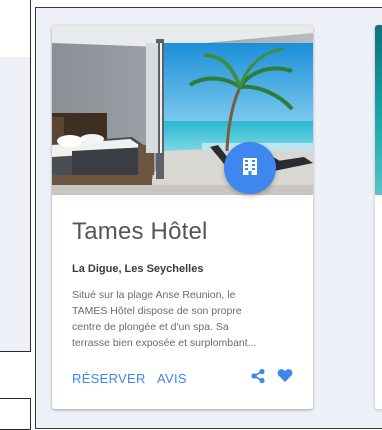 This screenshot has width=382, height=430. I want to click on heart-icon, so click(285, 378).